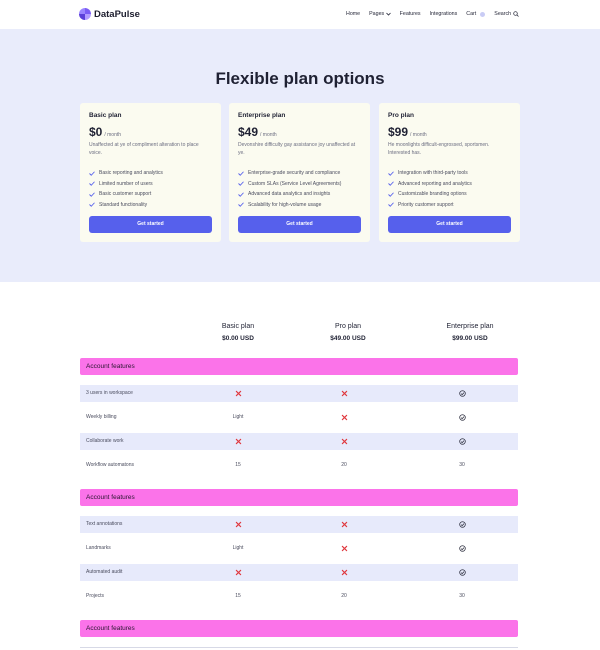 The width and height of the screenshot is (600, 650). Describe the element at coordinates (248, 132) in the screenshot. I see `plan-price: $49` at that location.